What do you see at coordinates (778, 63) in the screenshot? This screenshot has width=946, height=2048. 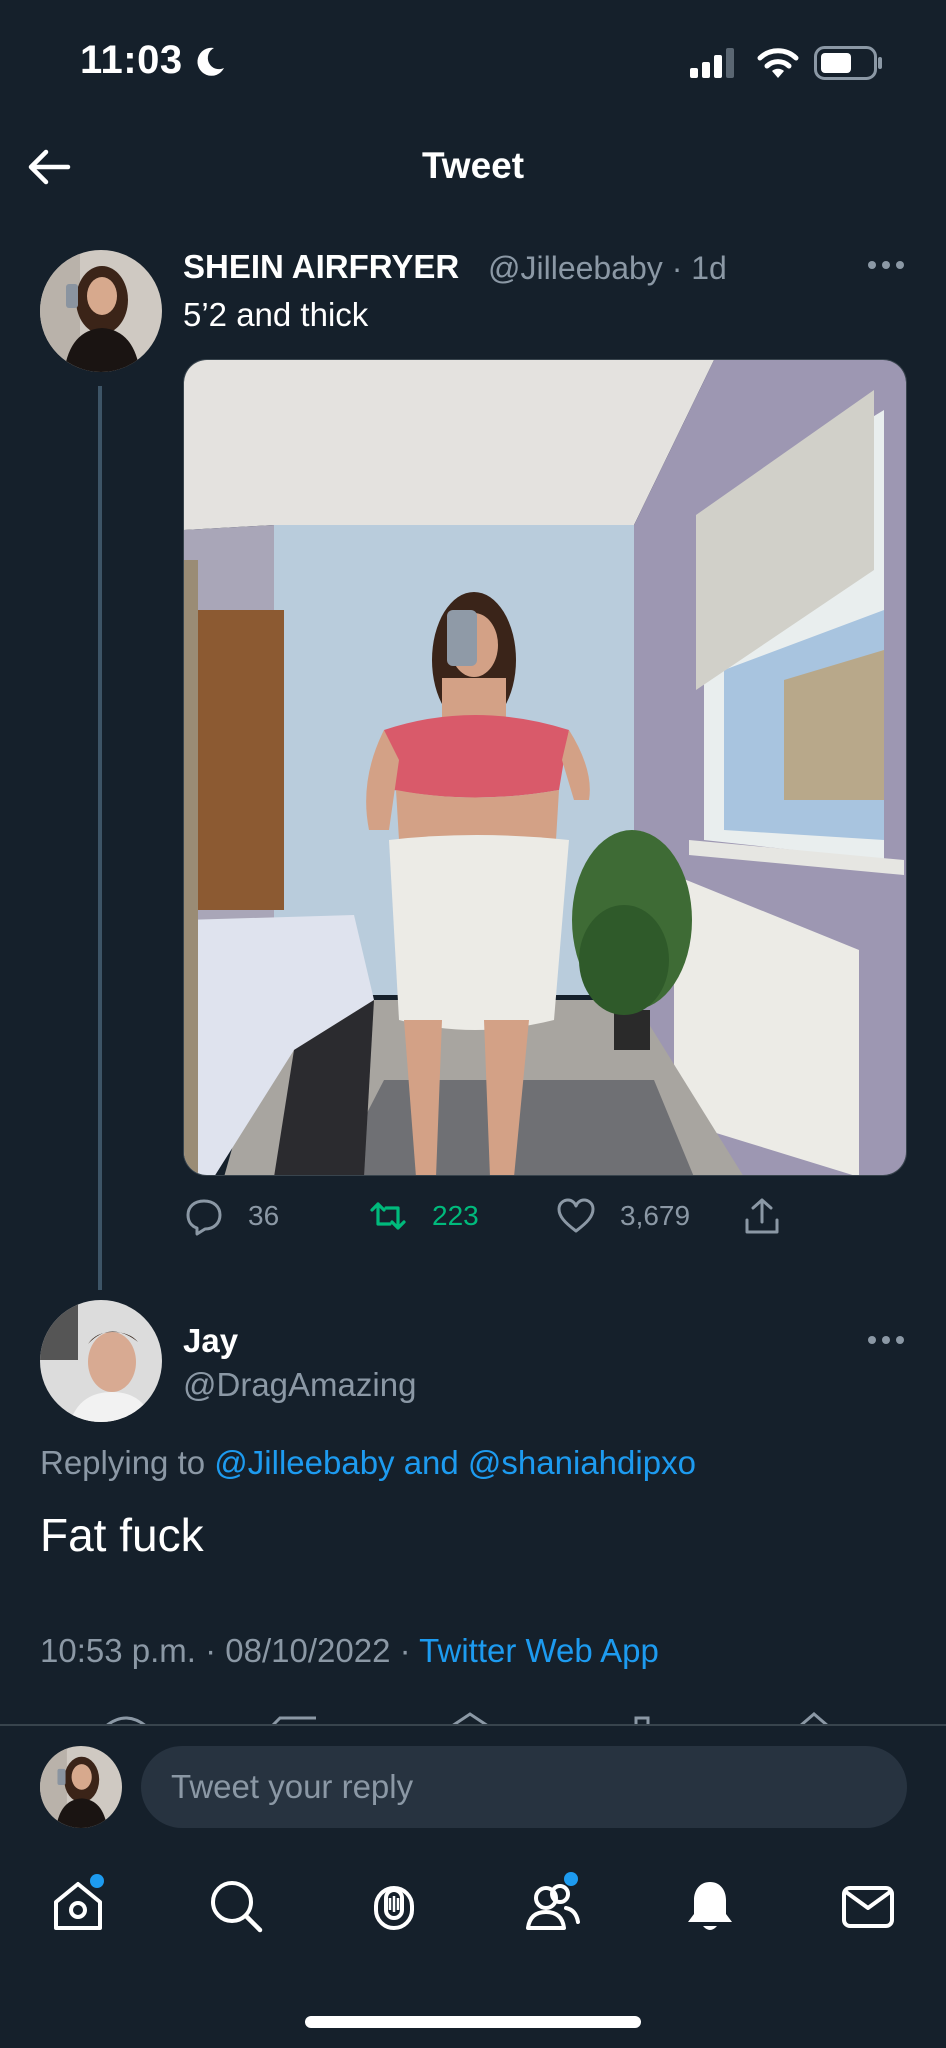 I see `wifi-icon` at bounding box center [778, 63].